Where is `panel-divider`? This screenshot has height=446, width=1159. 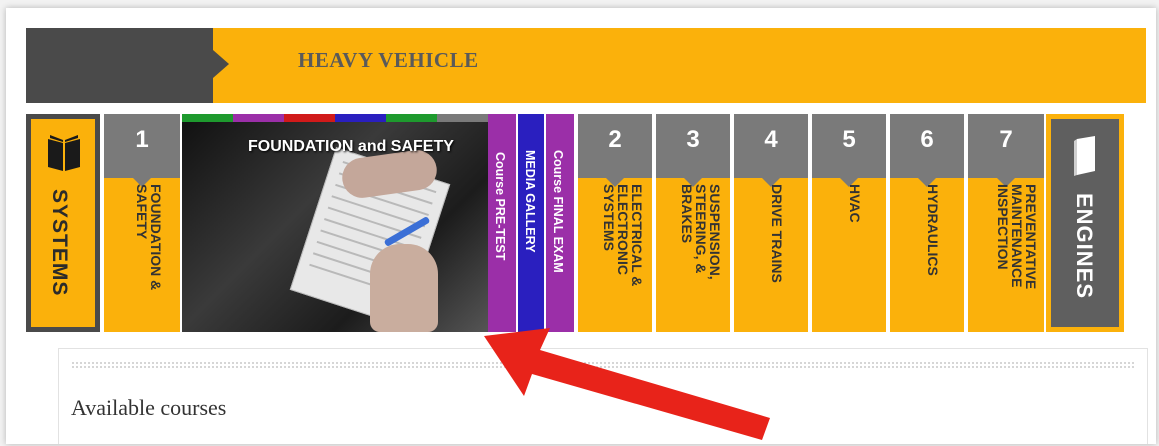
panel-divider is located at coordinates (603, 365).